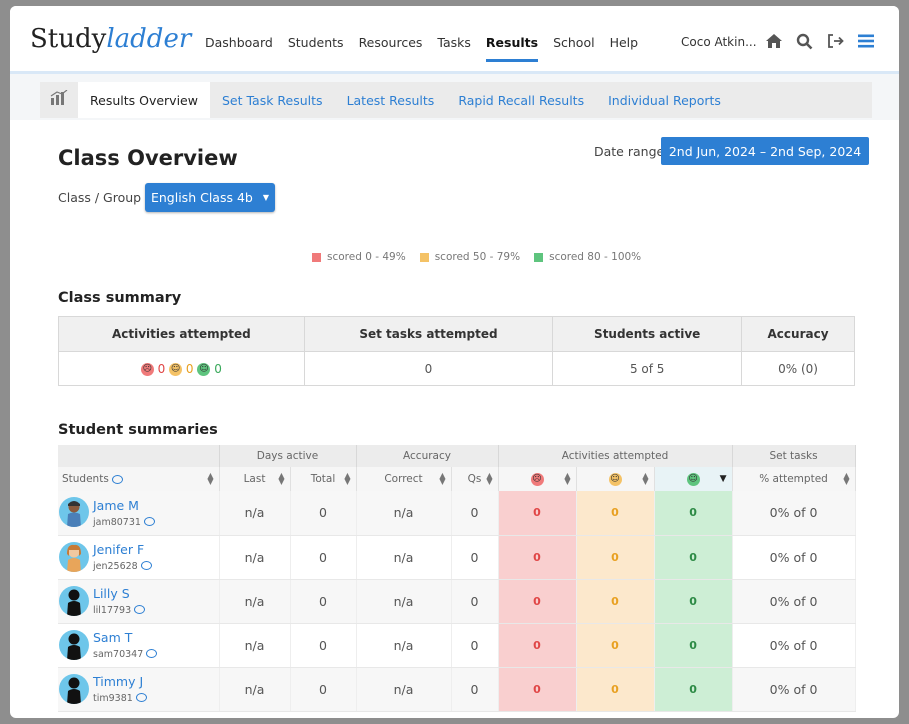 This screenshot has height=724, width=909. Describe the element at coordinates (574, 42) in the screenshot. I see `nav-school: School` at that location.